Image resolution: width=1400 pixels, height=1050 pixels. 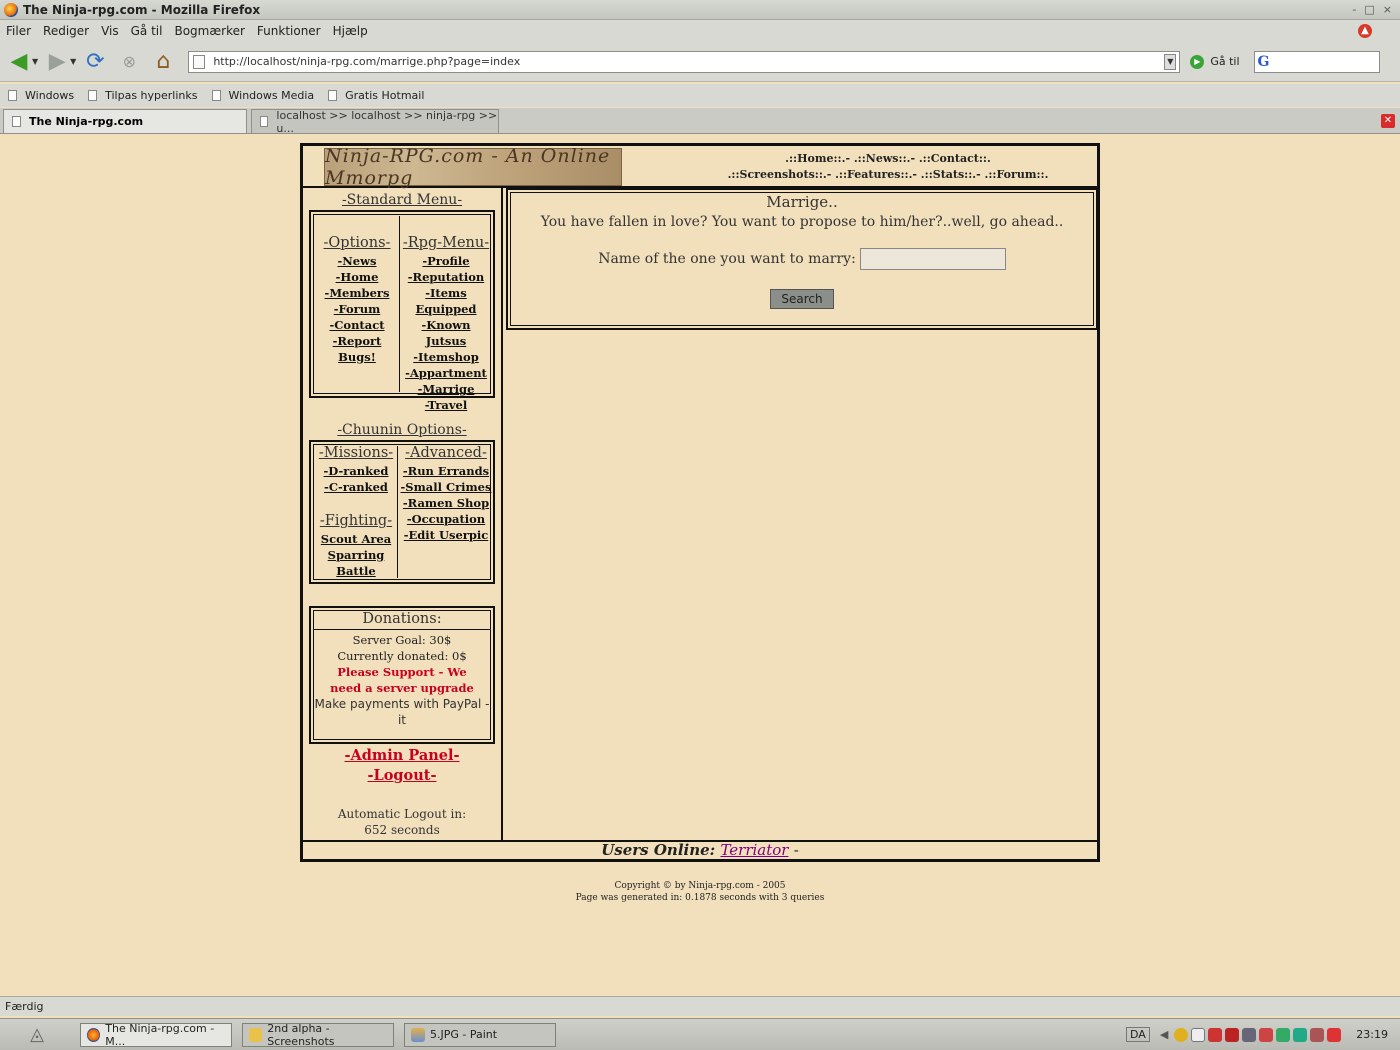 I want to click on forward-dropdown-icon: ▼, so click(x=73, y=61).